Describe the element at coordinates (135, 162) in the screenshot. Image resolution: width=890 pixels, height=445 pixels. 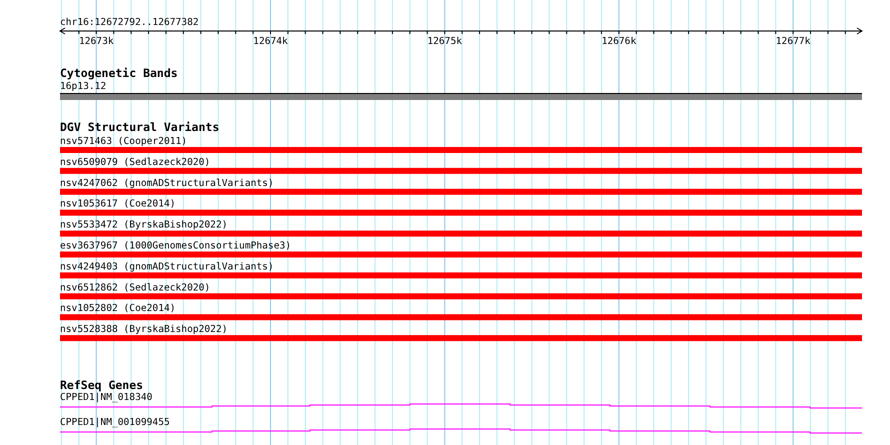
I see `variant-label: nsv6509079 (Sedlazeck2020)` at that location.